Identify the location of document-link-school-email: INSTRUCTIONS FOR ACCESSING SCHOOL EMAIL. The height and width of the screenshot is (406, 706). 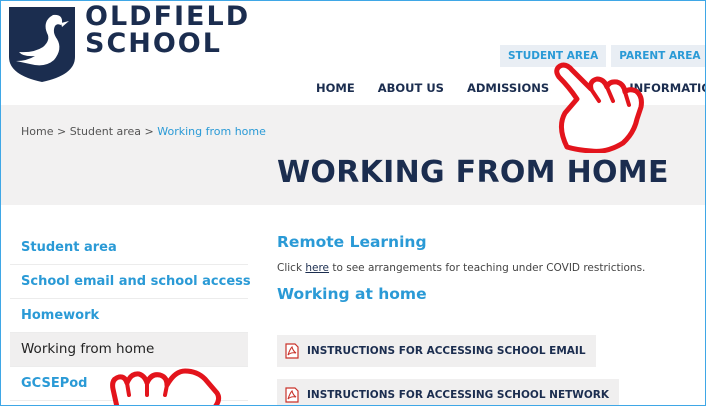
(436, 351).